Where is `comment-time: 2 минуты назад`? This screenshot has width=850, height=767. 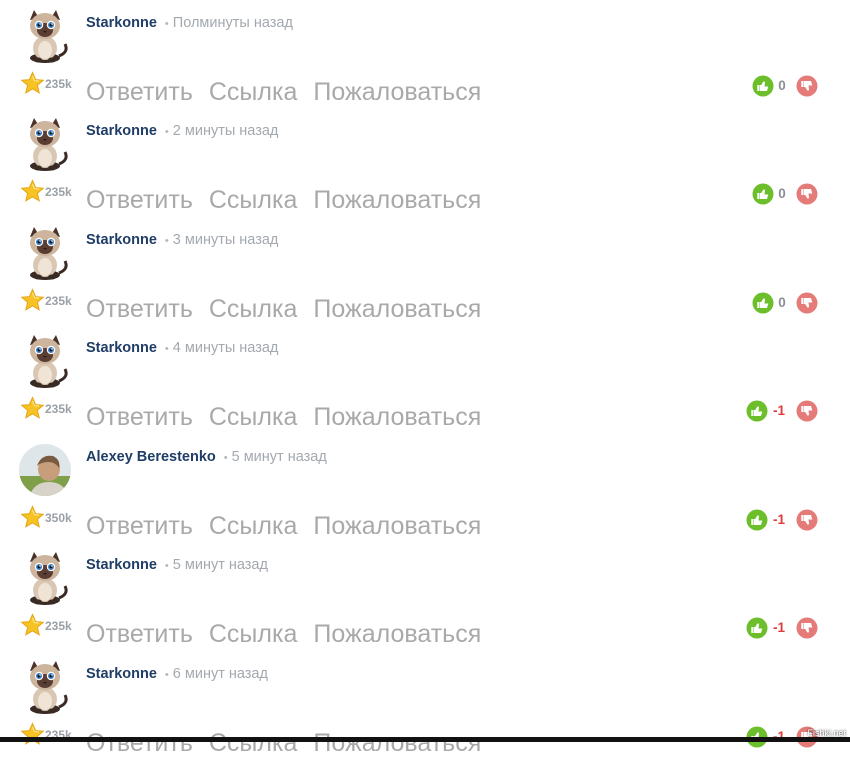
comment-time: 2 минуты назад is located at coordinates (226, 131).